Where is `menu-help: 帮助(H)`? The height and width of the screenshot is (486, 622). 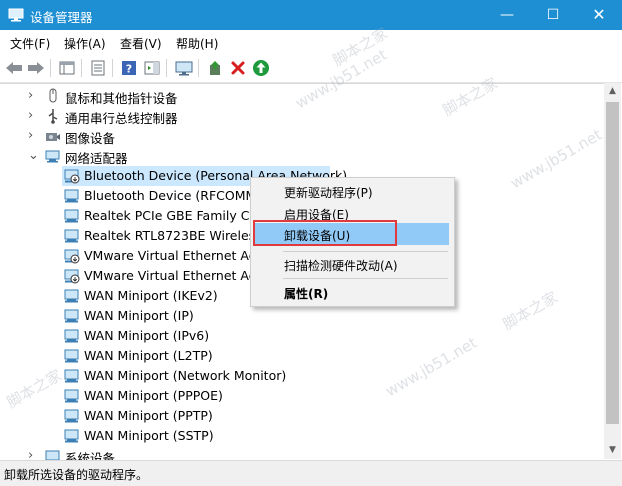 menu-help: 帮助(H) is located at coordinates (197, 43).